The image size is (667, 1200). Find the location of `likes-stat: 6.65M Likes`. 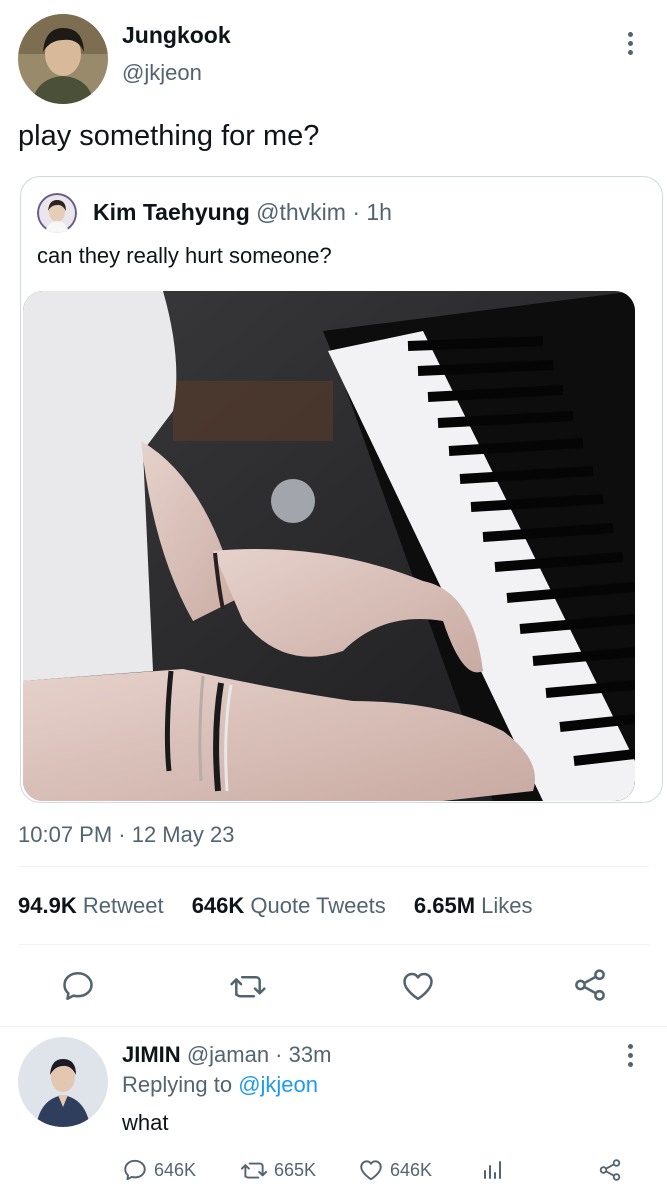

likes-stat: 6.65M Likes is located at coordinates (473, 905).